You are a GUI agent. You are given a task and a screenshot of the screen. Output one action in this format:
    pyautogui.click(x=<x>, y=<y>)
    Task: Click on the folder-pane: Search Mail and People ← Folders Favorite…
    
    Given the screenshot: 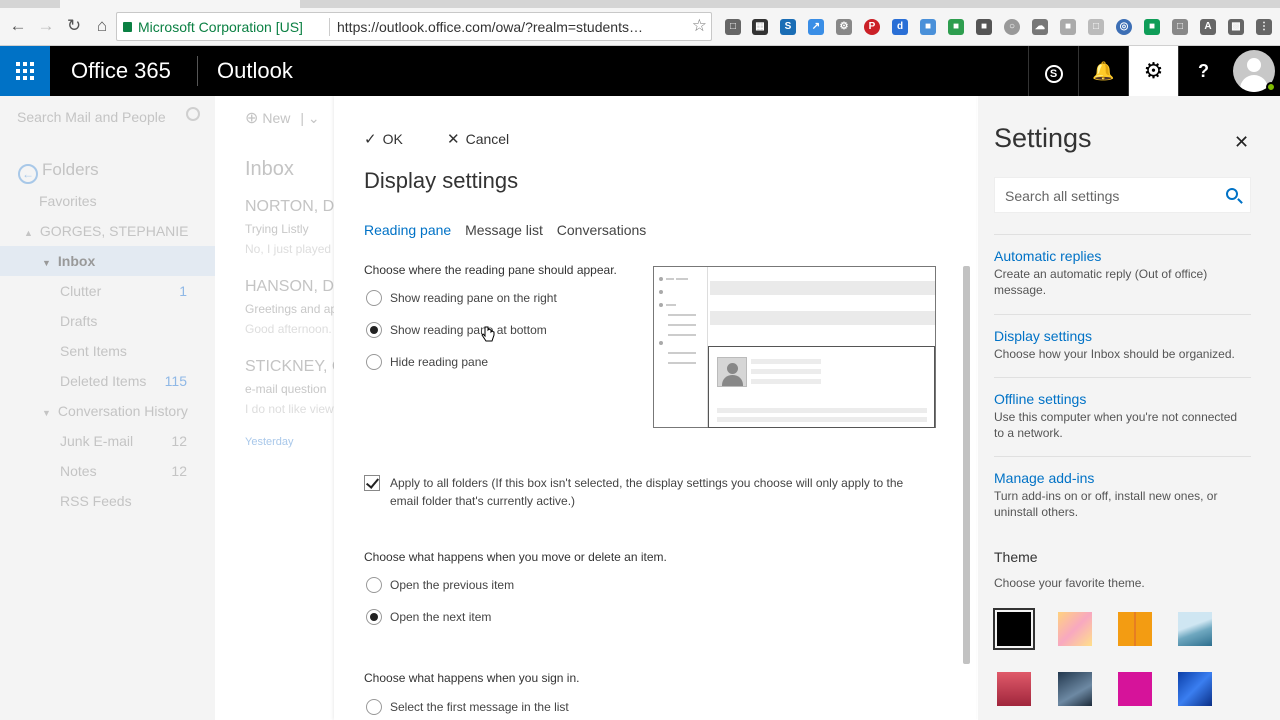 What is the action you would take?
    pyautogui.click(x=107, y=408)
    